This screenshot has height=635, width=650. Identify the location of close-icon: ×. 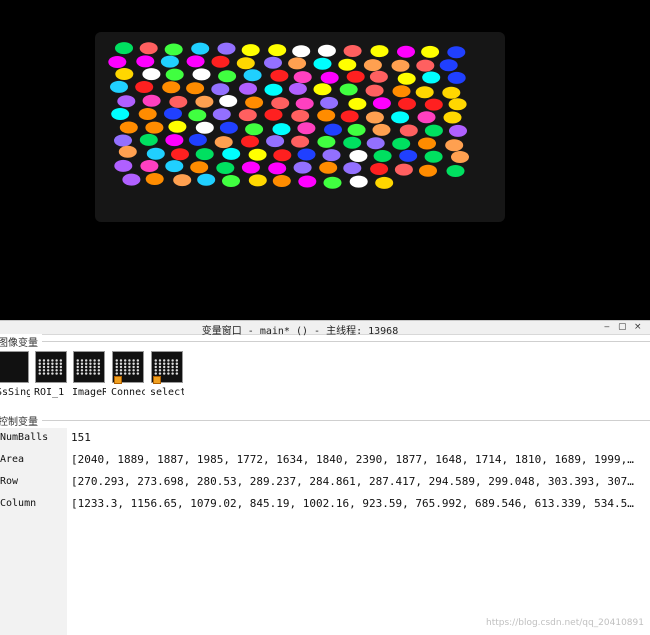
(638, 327).